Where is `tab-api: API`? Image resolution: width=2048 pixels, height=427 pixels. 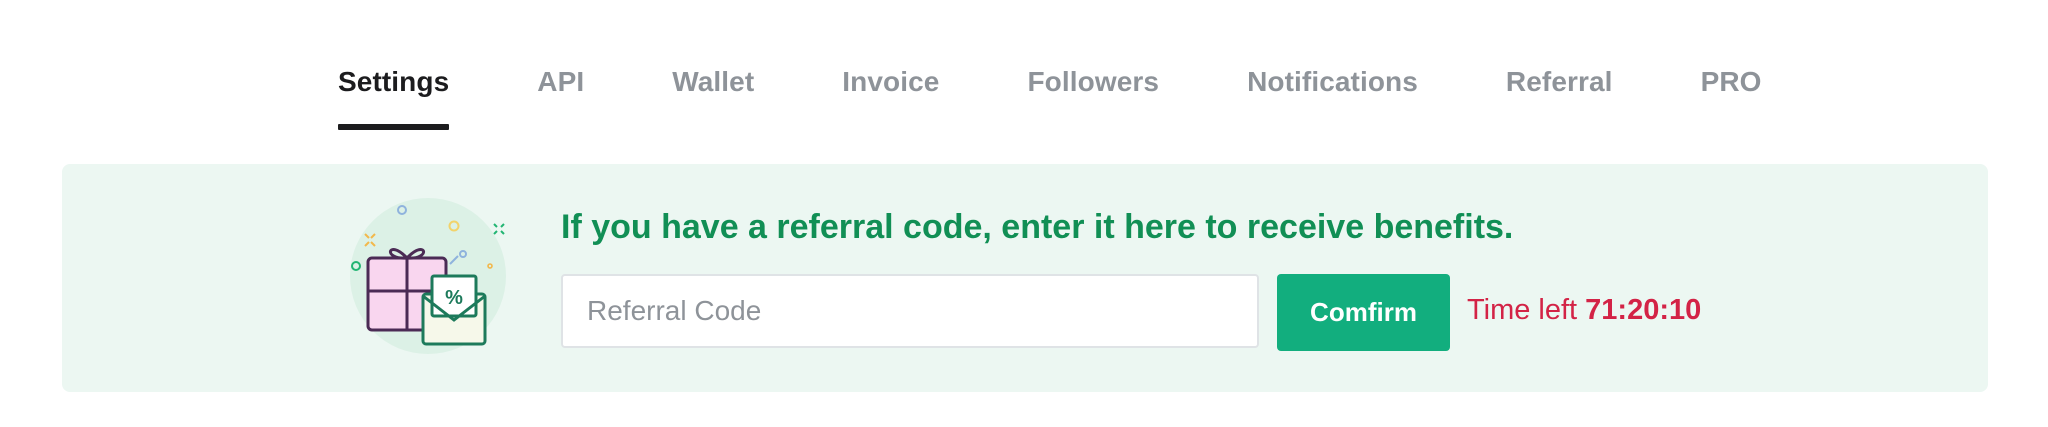 tab-api: API is located at coordinates (560, 49).